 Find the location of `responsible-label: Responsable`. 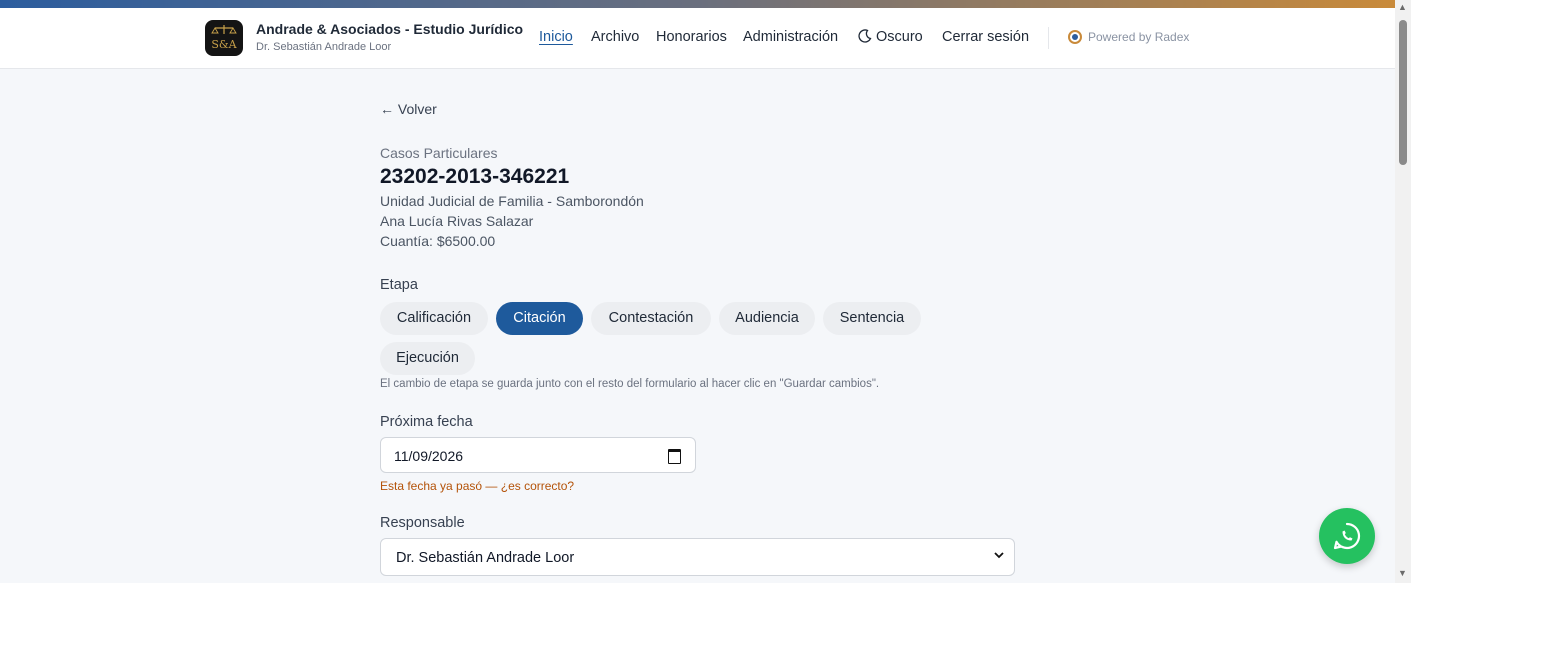

responsible-label: Responsable is located at coordinates (422, 523).